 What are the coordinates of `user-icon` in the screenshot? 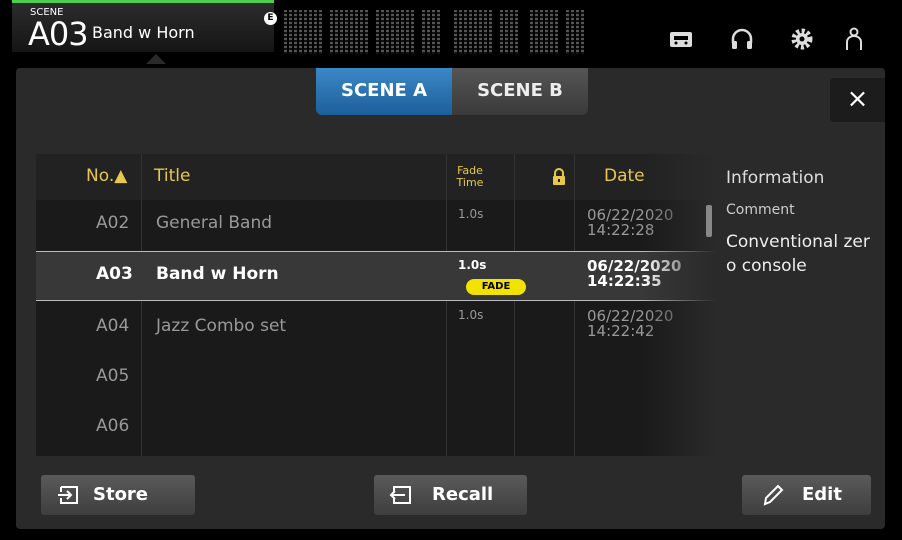 It's located at (854, 39).